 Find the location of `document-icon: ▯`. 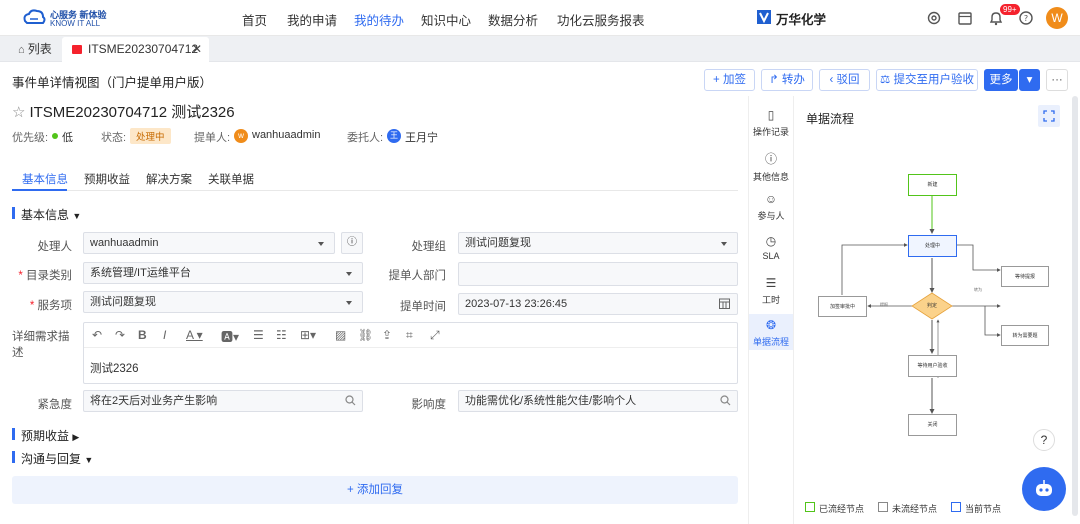

document-icon: ▯ is located at coordinates (771, 115).